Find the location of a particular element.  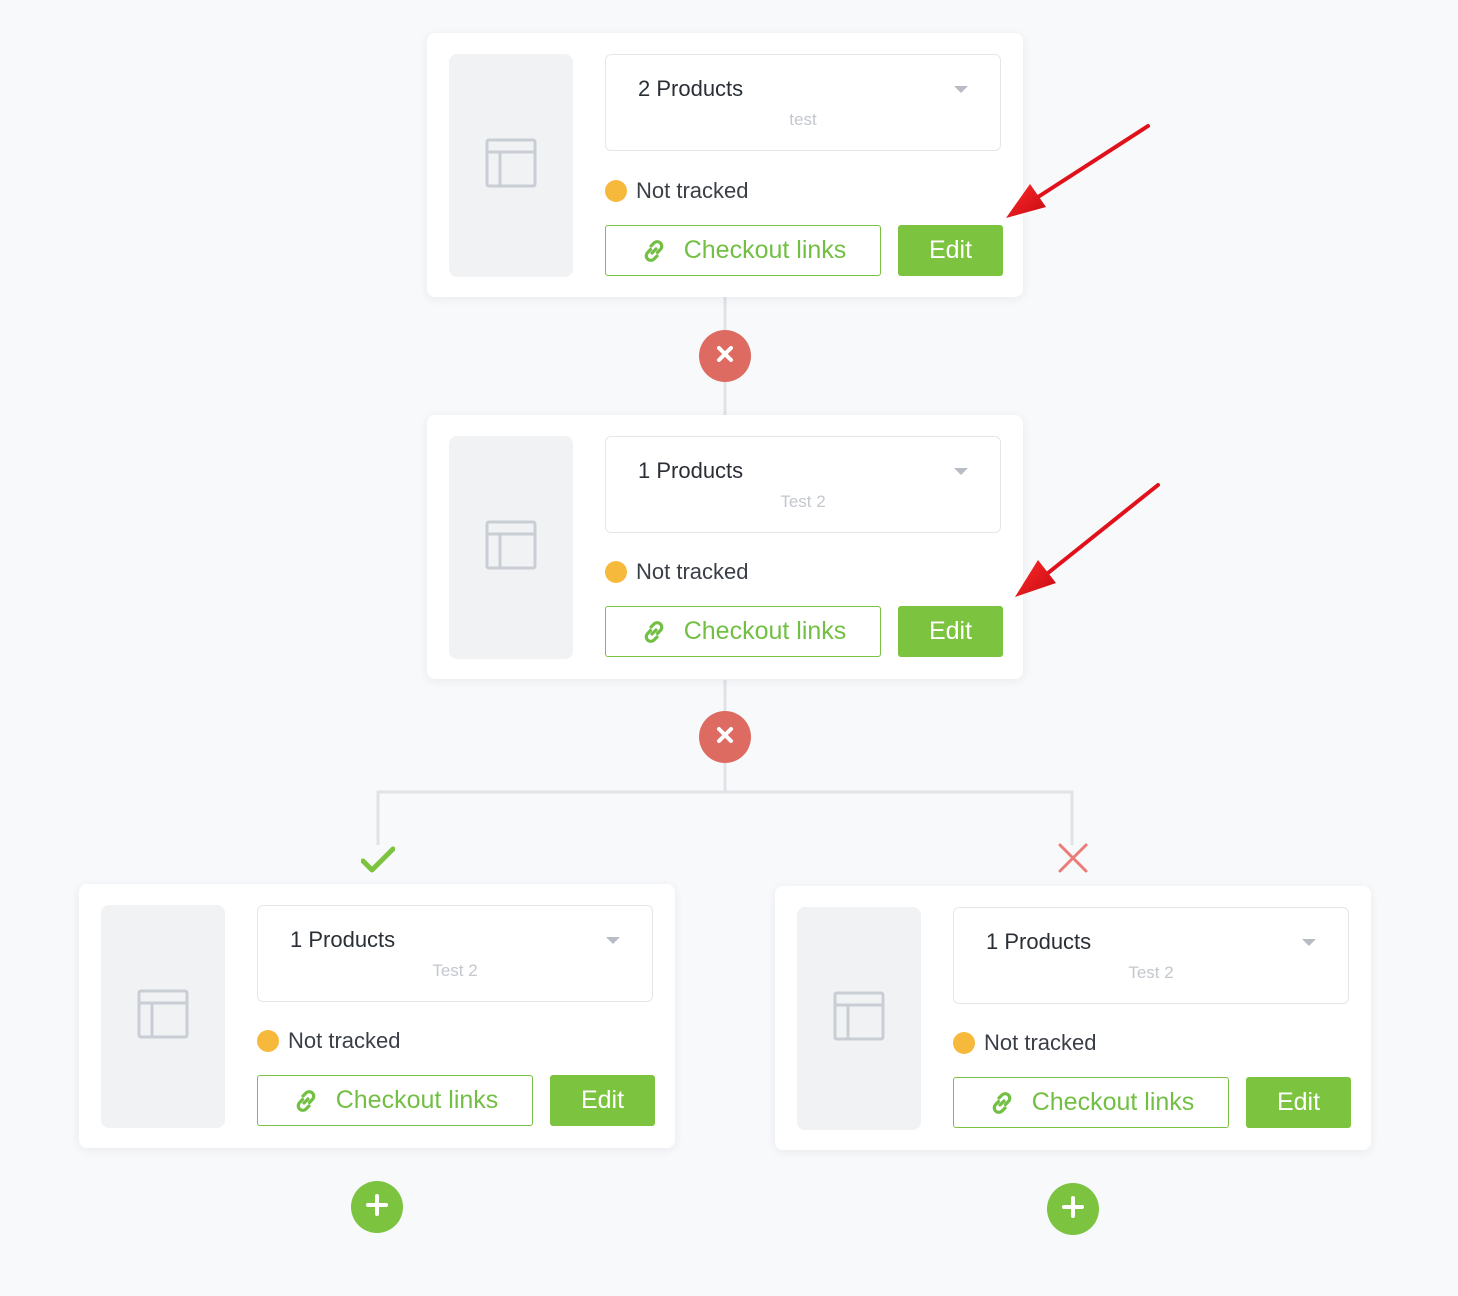

products-dropdown: 2 Products test is located at coordinates (803, 102).